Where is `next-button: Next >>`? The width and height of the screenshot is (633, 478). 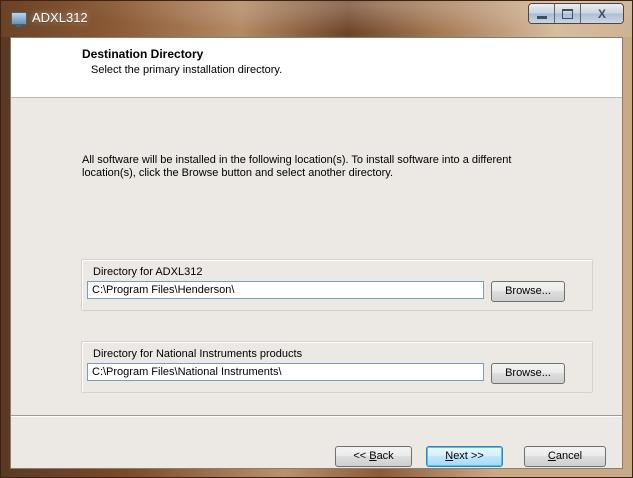 next-button: Next >> is located at coordinates (464, 456).